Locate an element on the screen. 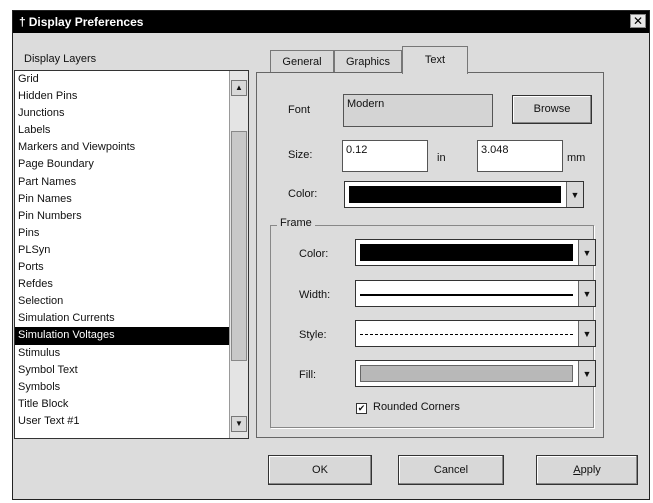 The width and height of the screenshot is (653, 503). text-color-swatch is located at coordinates (455, 194).